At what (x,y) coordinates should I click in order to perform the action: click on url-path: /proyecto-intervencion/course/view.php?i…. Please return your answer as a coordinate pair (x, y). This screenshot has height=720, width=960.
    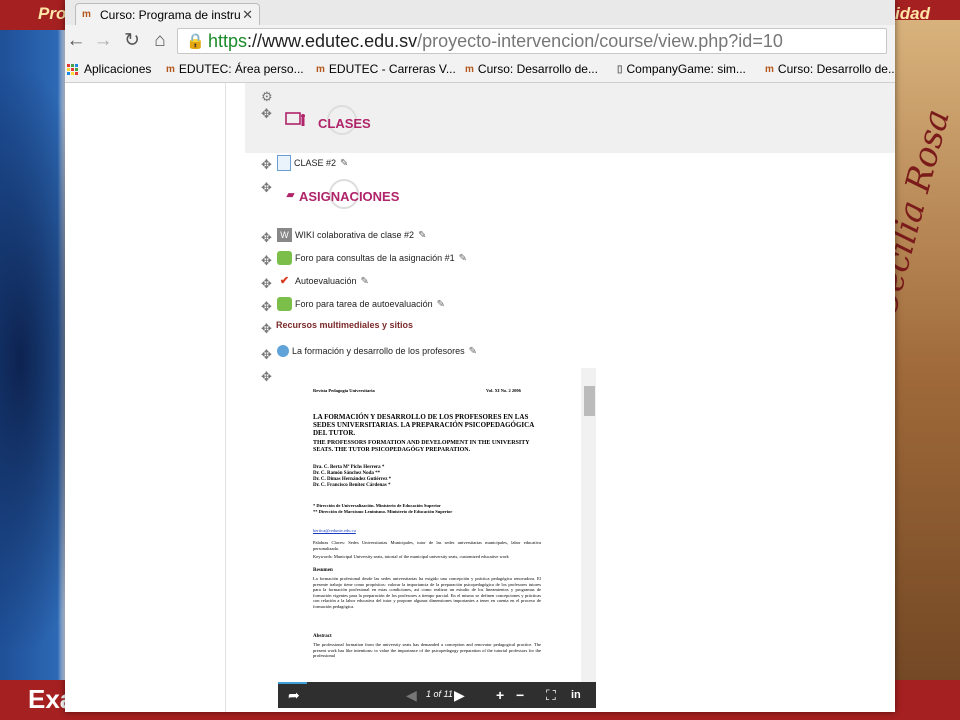
    Looking at the image, I should click on (600, 41).